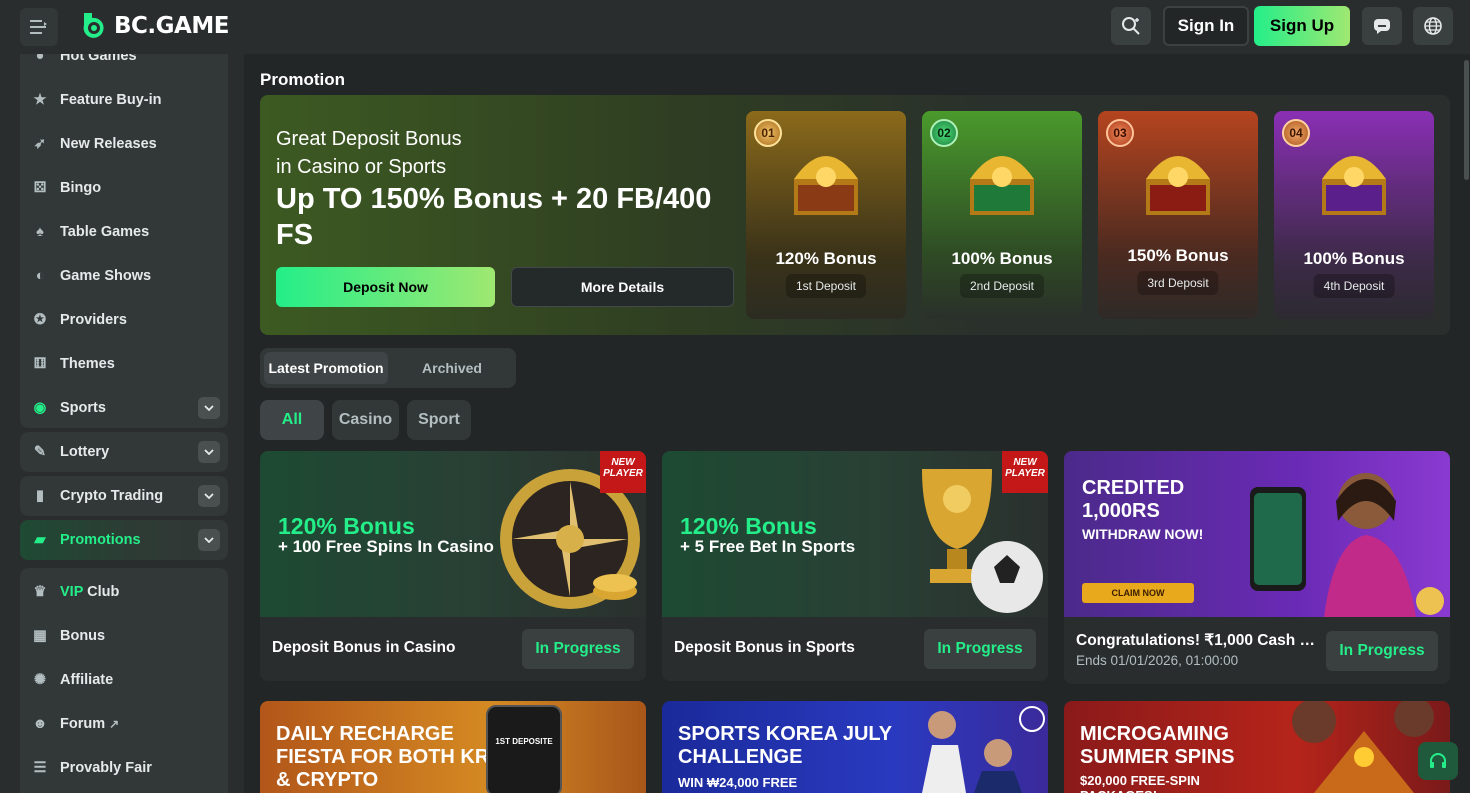  What do you see at coordinates (124, 188) in the screenshot?
I see `sidebar-item-bingo: ⚄ Bingo` at bounding box center [124, 188].